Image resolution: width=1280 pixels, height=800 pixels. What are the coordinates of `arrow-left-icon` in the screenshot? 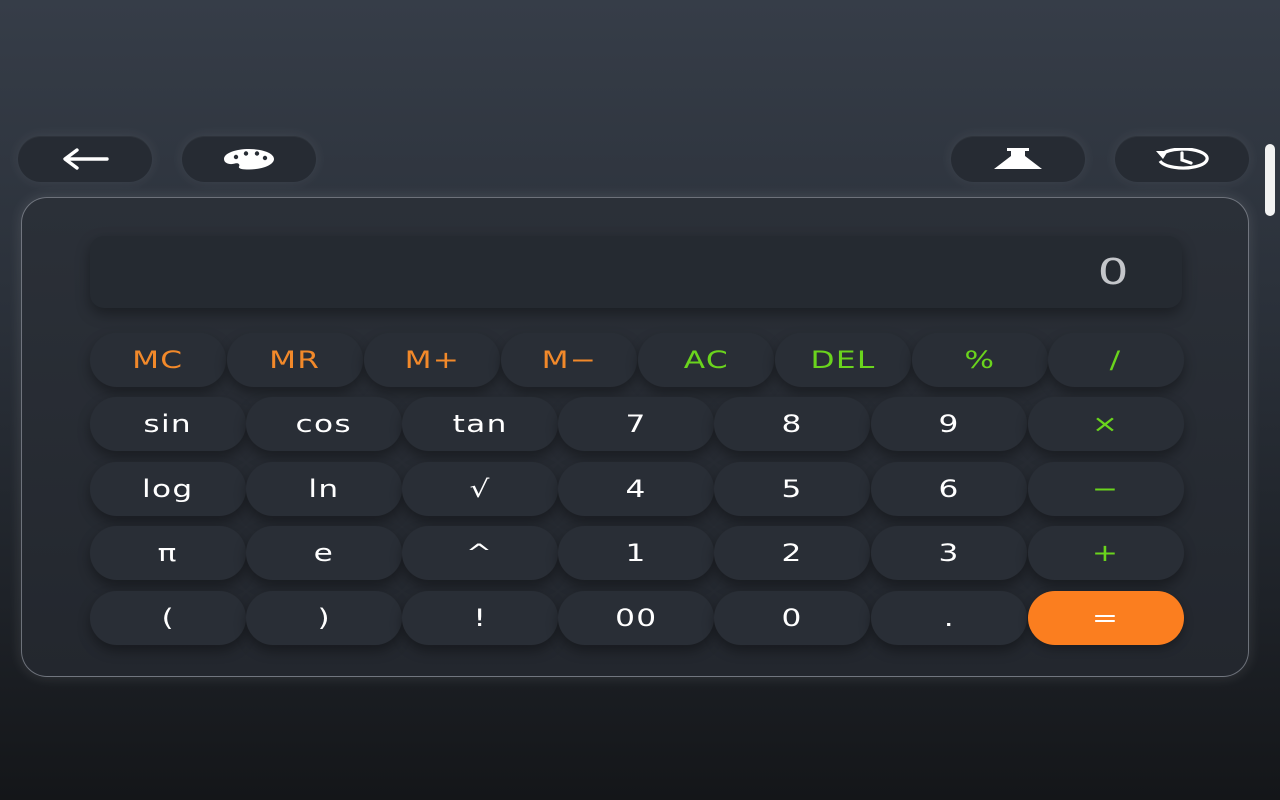 It's located at (85, 159).